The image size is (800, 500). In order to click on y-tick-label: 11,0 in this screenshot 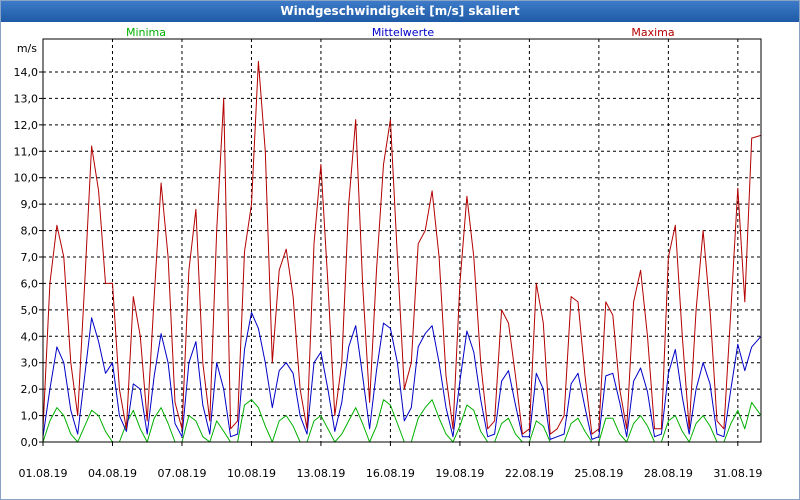, I will do `click(26, 151)`.